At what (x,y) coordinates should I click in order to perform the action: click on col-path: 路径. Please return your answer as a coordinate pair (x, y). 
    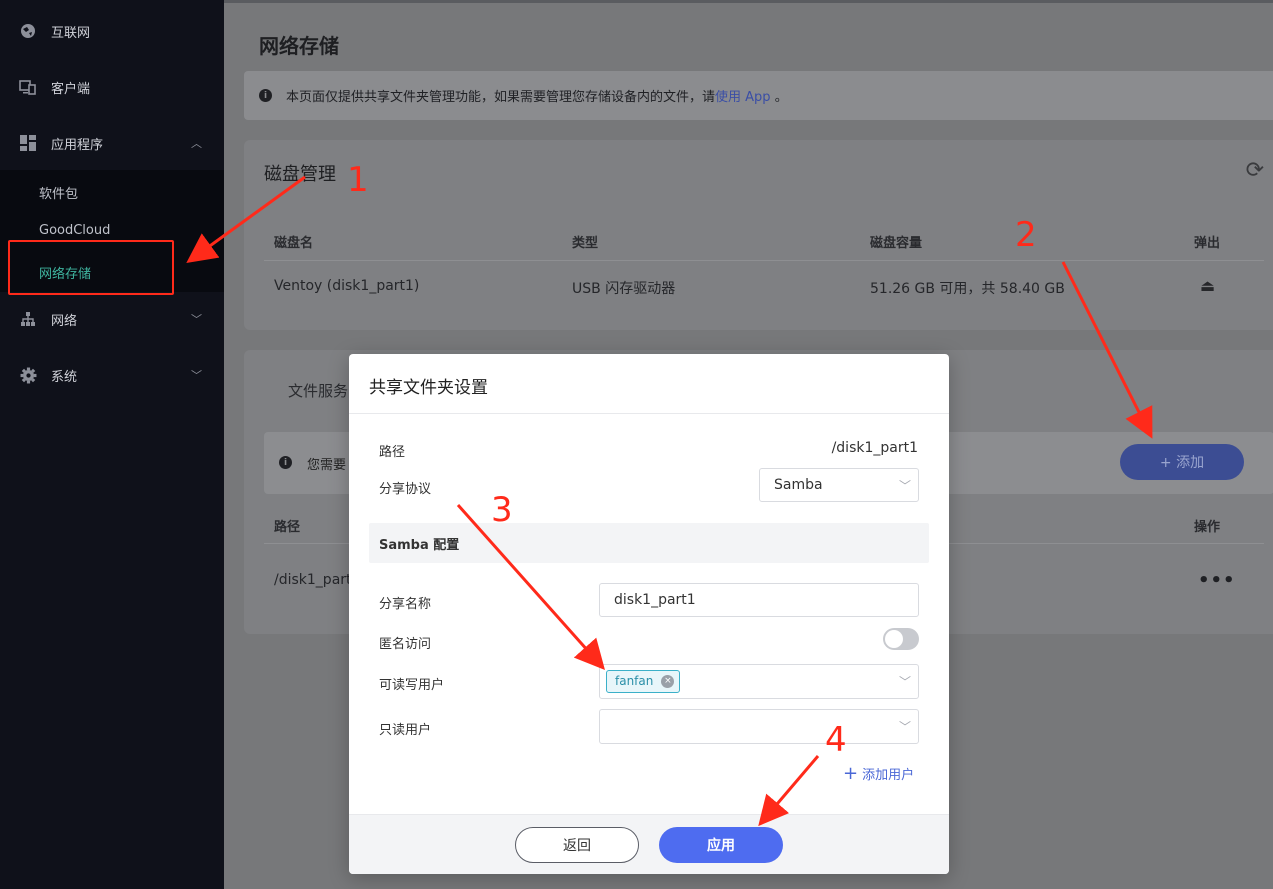
    Looking at the image, I should click on (287, 527).